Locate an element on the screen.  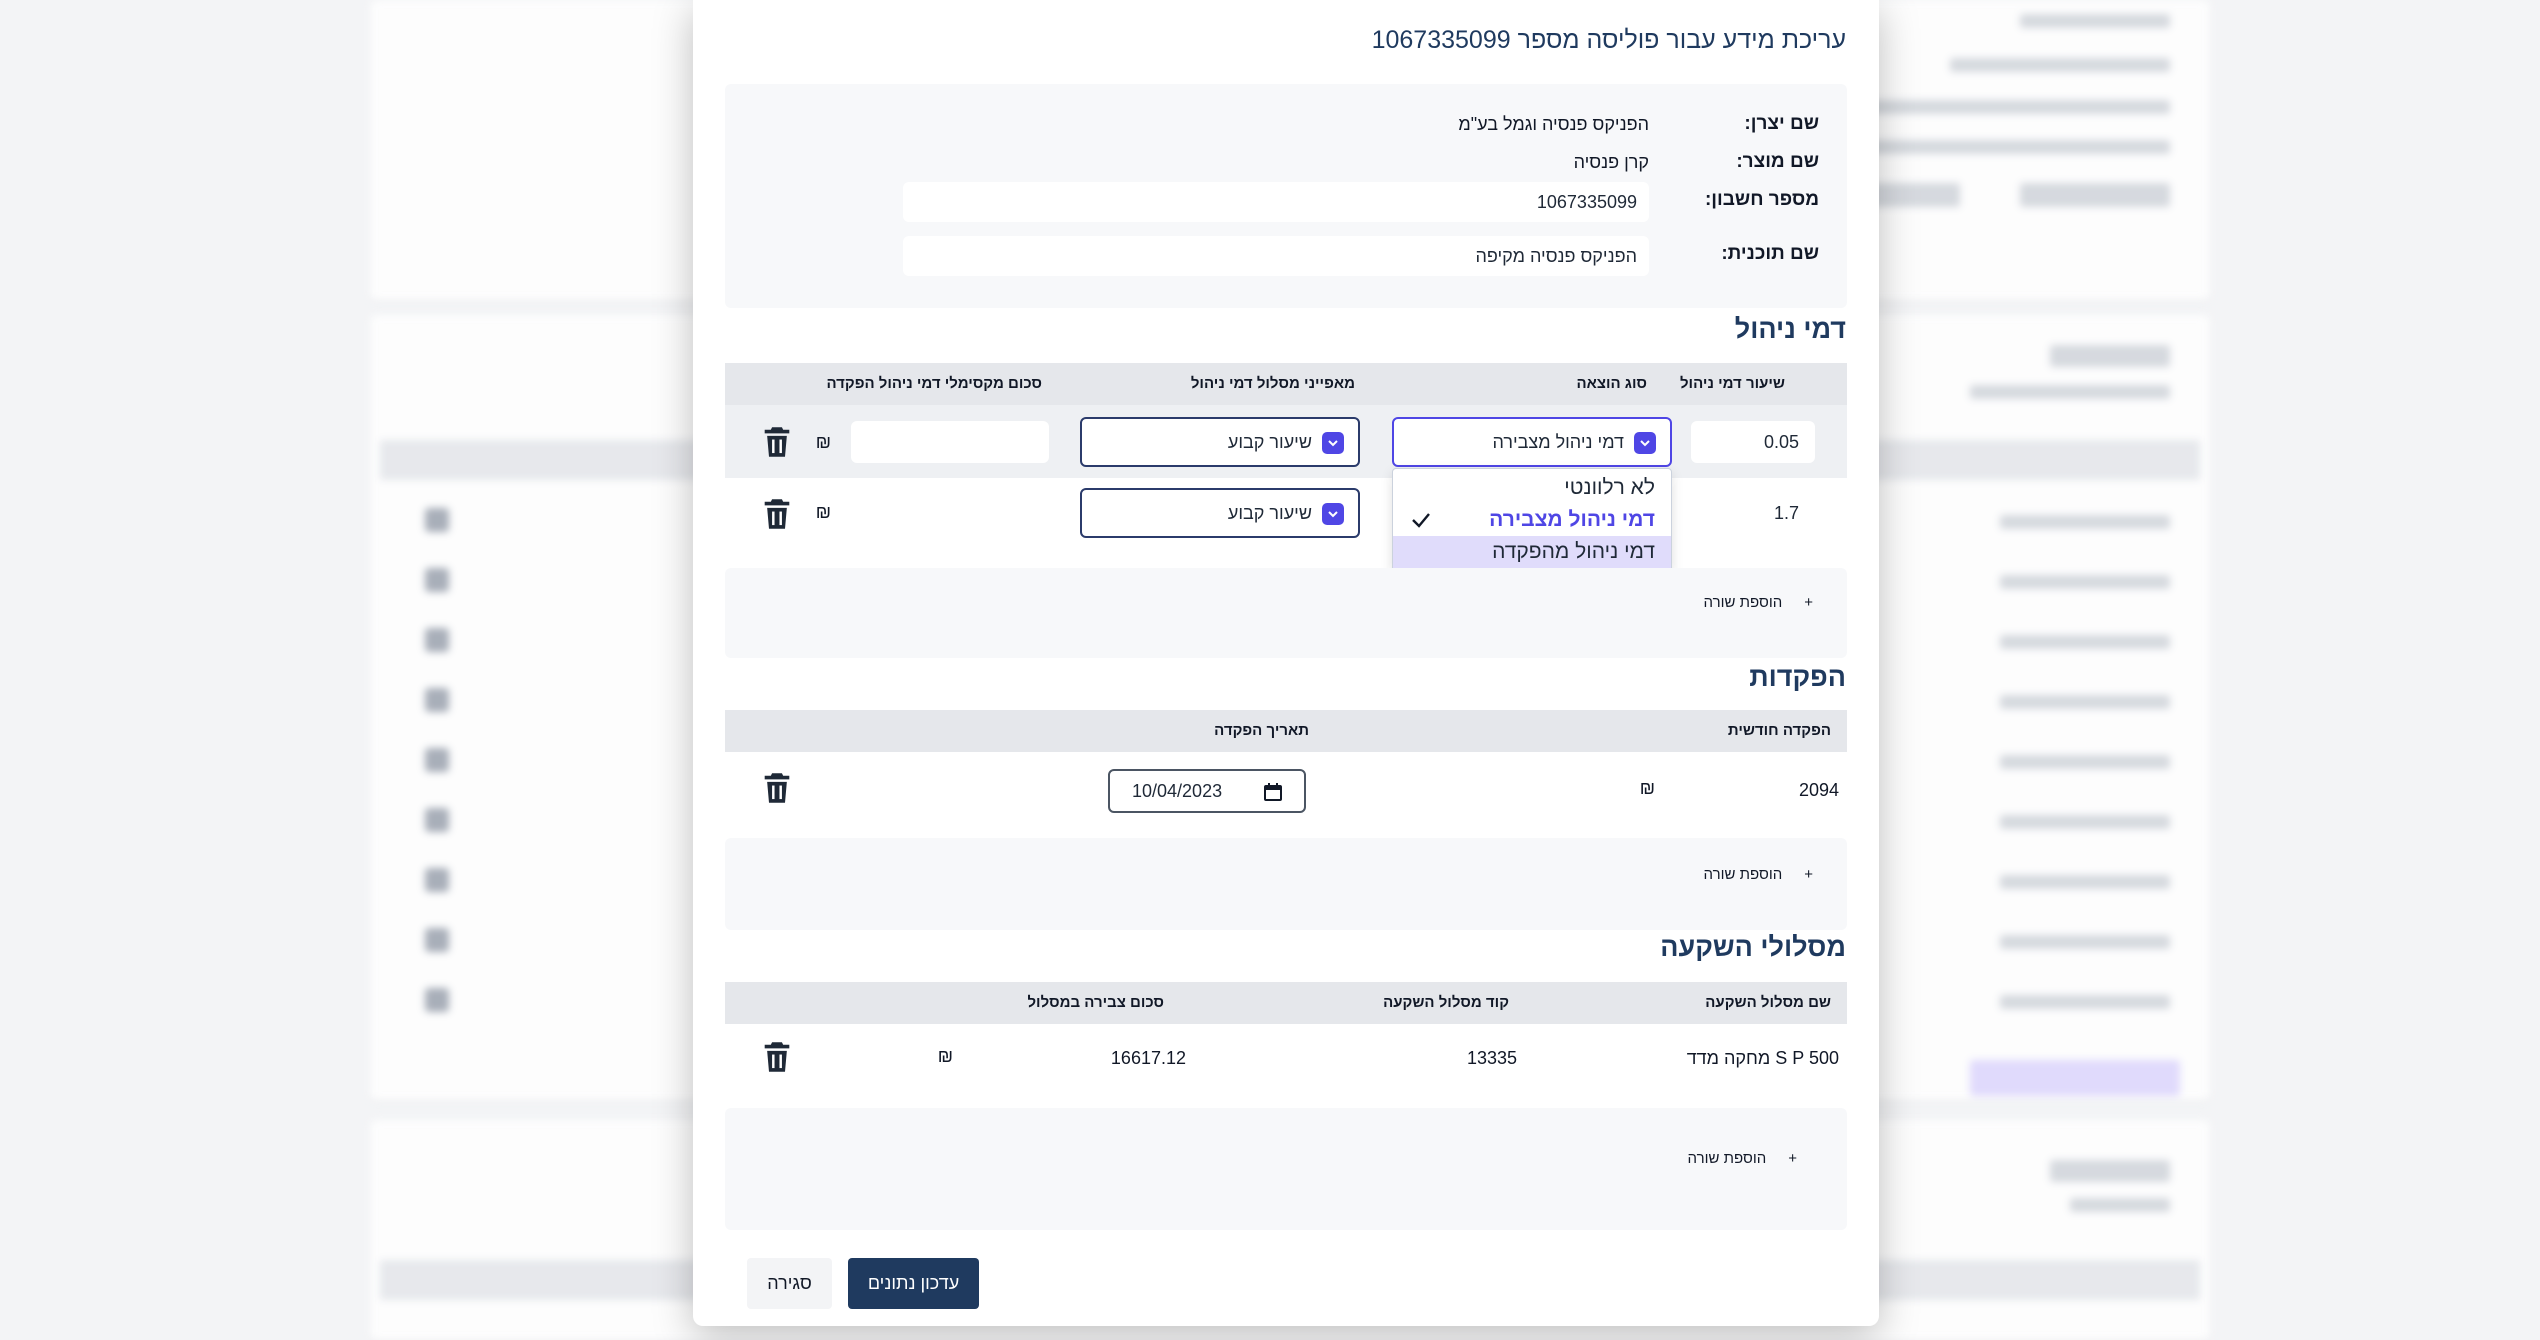
tracks-header-amount: סכום צבירה במסלול is located at coordinates (1095, 1002).